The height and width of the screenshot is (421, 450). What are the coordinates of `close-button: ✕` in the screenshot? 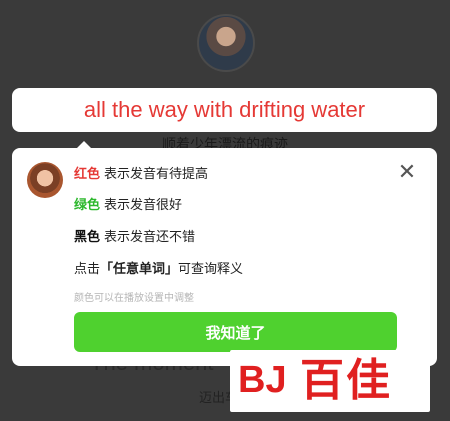 It's located at (407, 172).